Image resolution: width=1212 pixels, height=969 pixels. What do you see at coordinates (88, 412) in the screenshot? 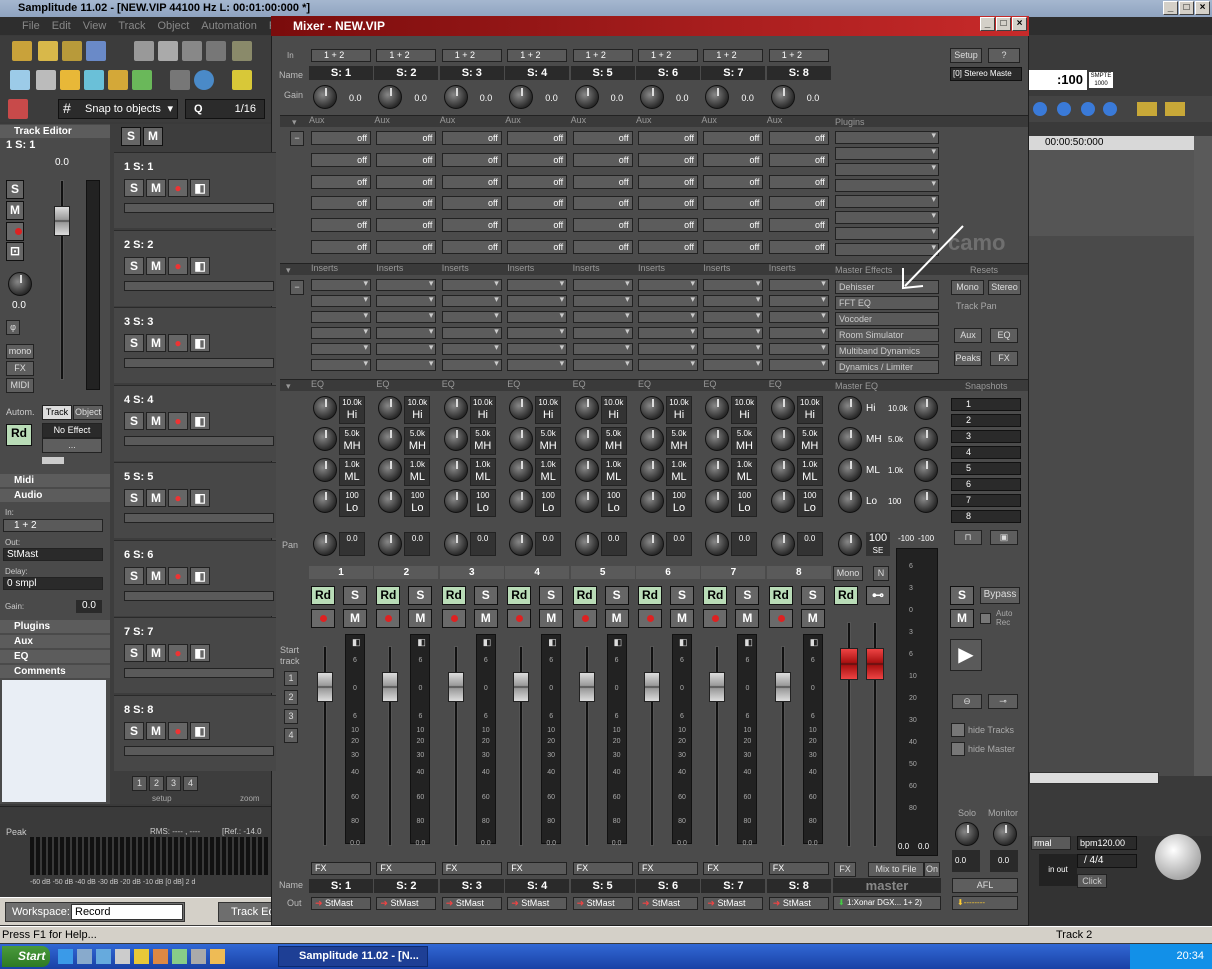
I see `autom-object-tab: Object` at bounding box center [88, 412].